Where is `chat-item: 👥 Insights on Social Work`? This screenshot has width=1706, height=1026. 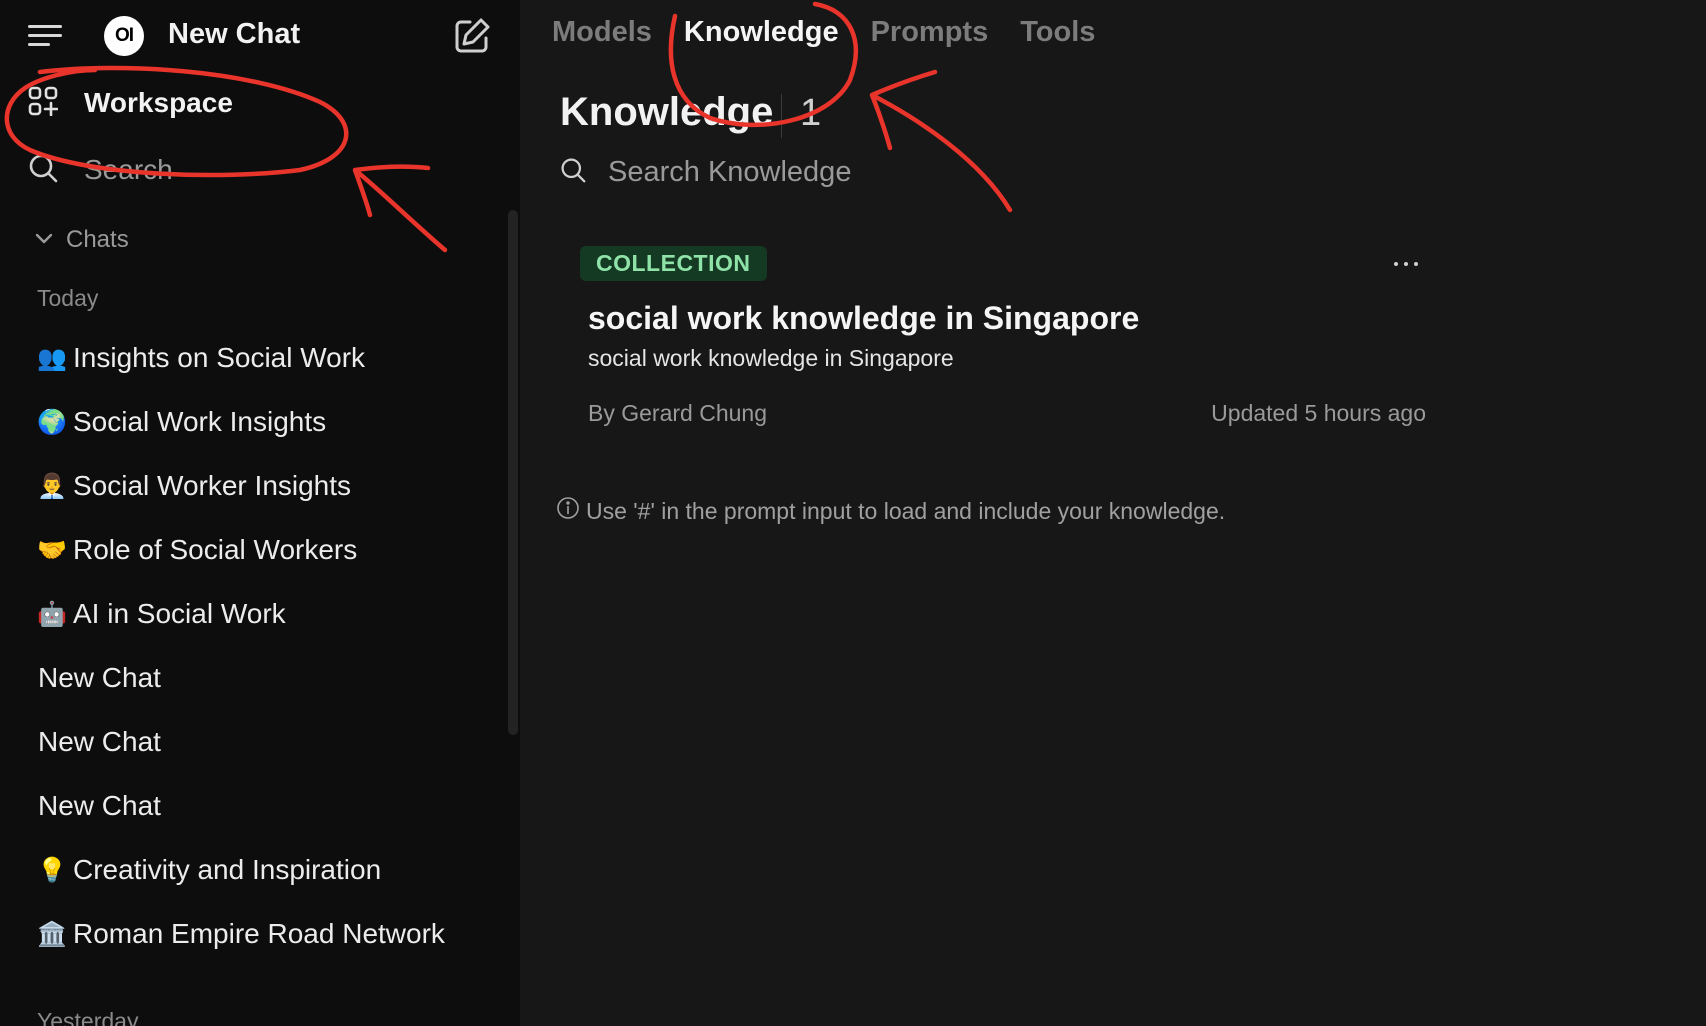
chat-item: 👥 Insights on Social Work is located at coordinates (201, 358).